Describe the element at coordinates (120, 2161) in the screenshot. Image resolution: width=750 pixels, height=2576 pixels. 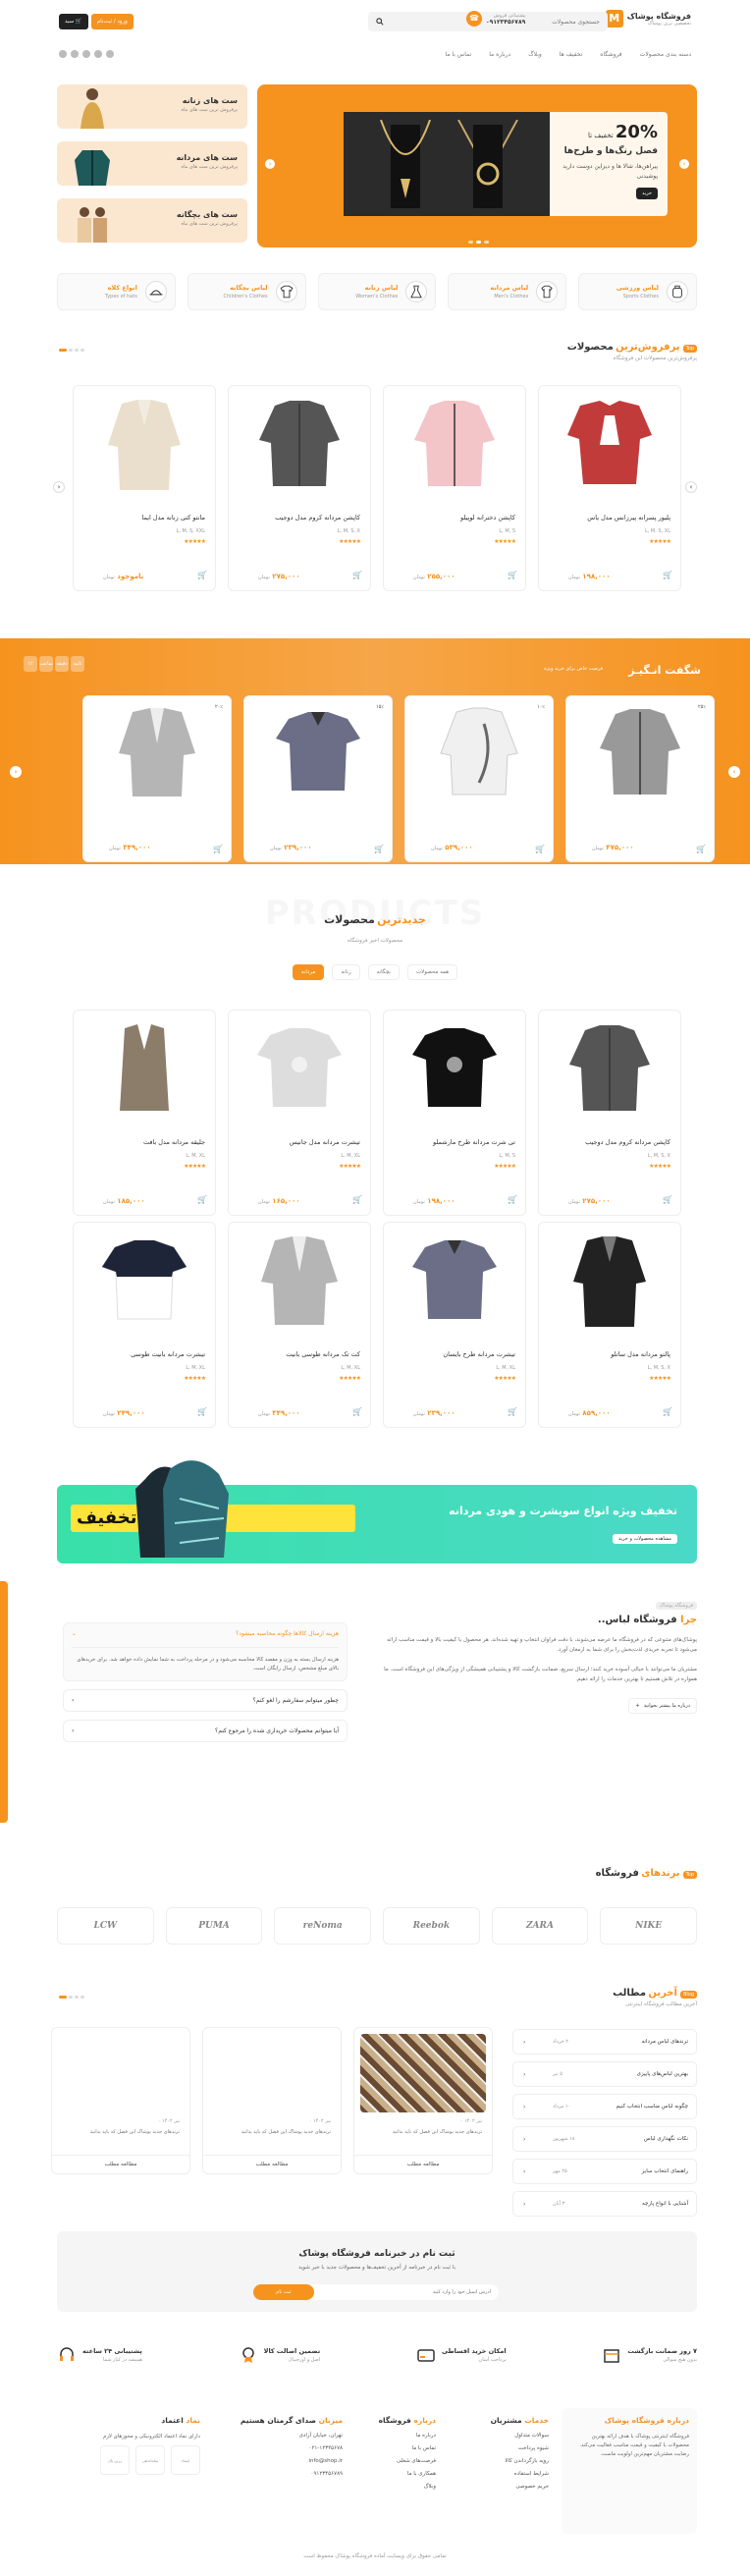
I see `blog-card-read-more: مطالعه مطلب` at that location.